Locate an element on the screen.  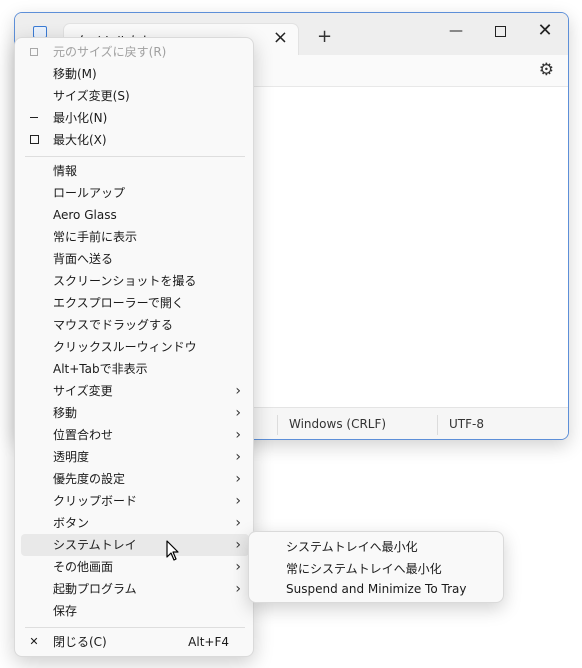
menu-item-move: 移動(M) is located at coordinates (135, 74).